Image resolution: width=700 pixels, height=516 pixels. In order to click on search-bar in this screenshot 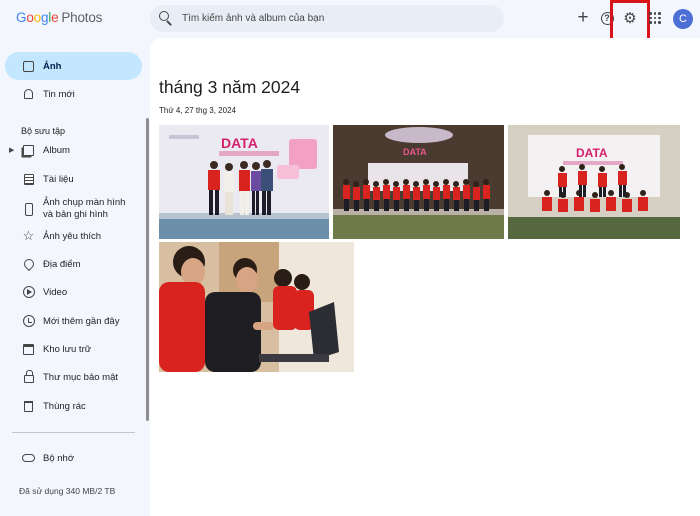, I will do `click(327, 18)`.